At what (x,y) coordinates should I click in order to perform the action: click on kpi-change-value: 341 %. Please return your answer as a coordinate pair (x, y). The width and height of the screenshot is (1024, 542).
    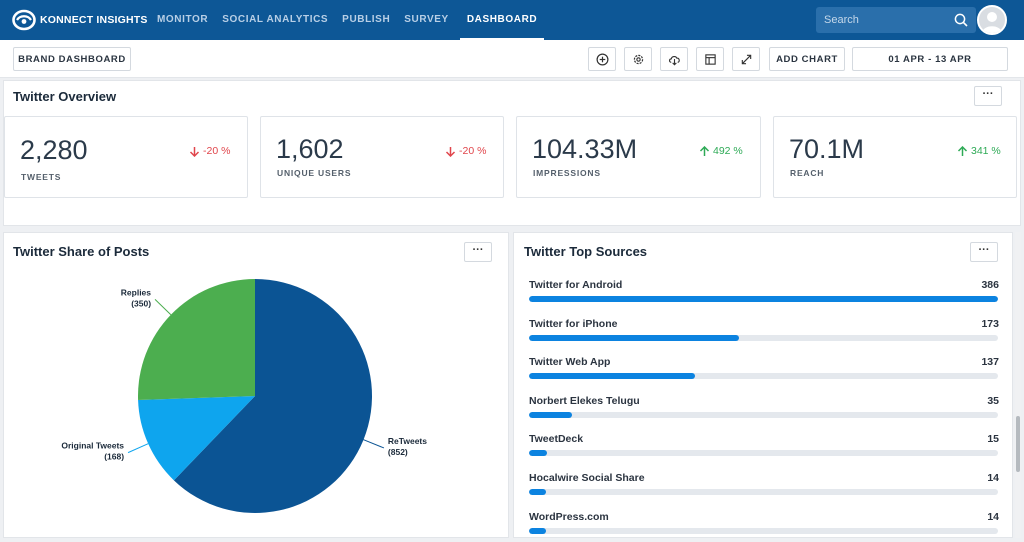
    Looking at the image, I should click on (986, 151).